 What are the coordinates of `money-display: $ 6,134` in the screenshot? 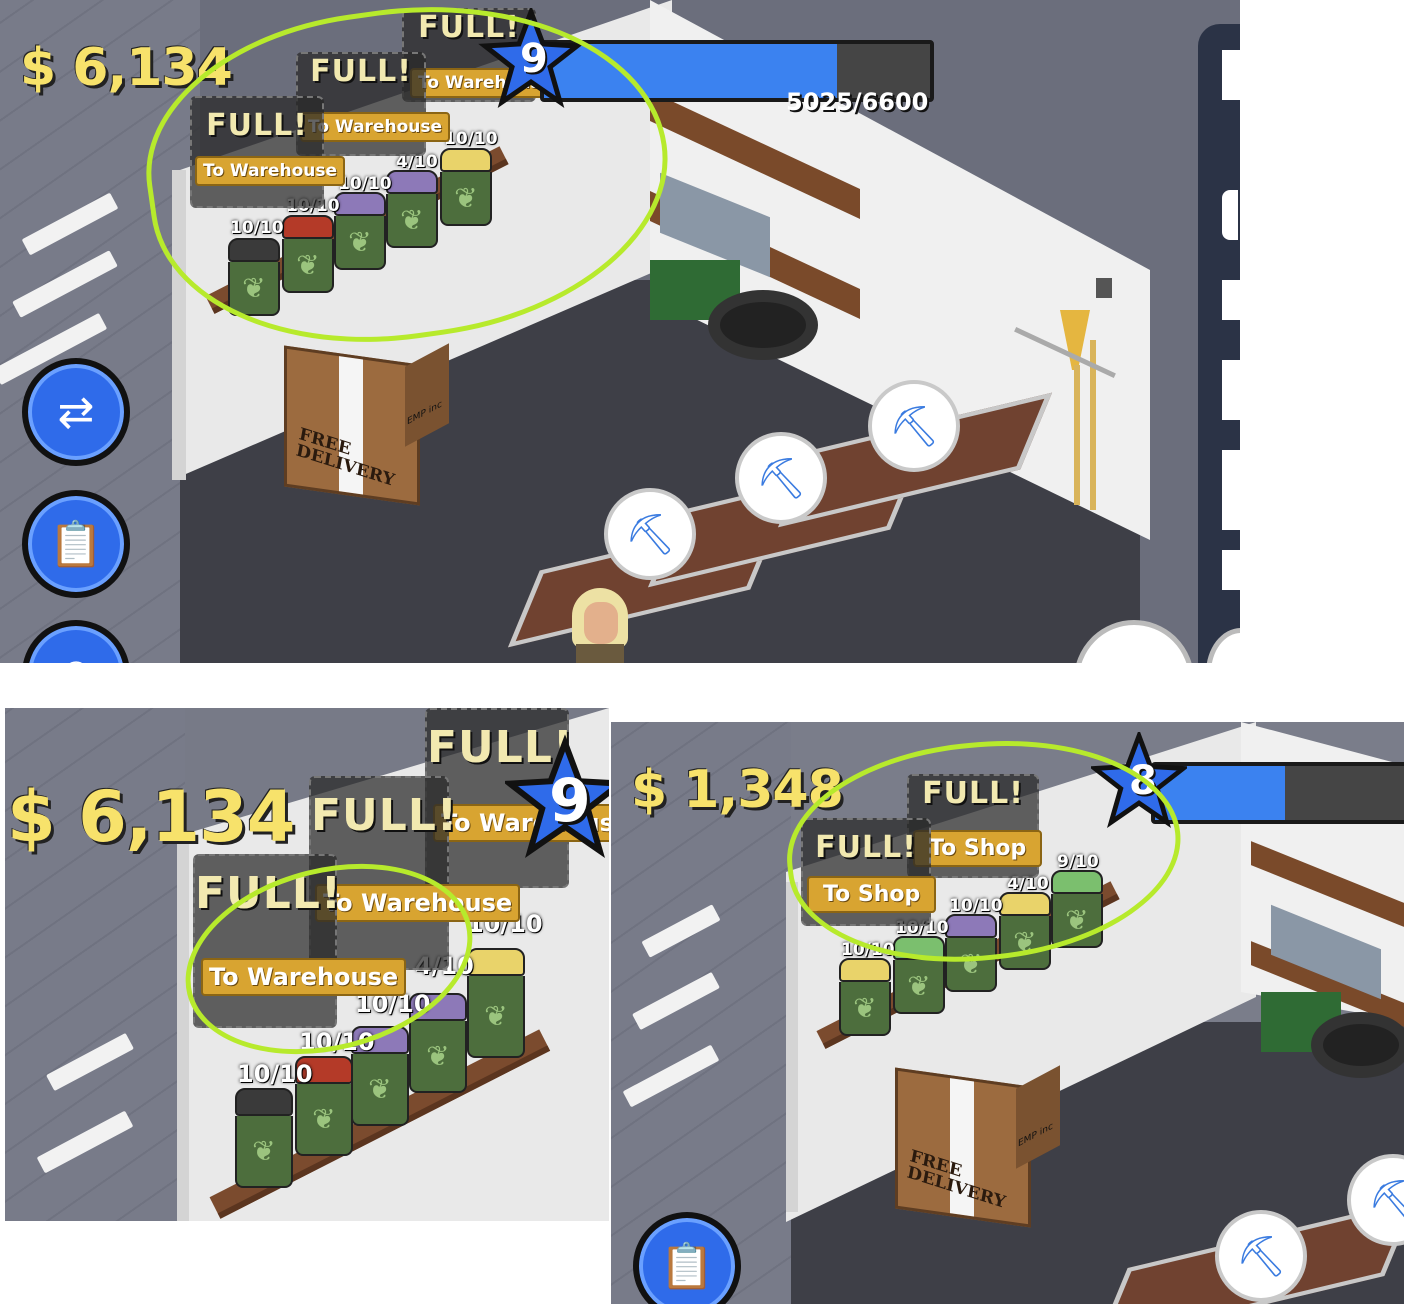 It's located at (151, 817).